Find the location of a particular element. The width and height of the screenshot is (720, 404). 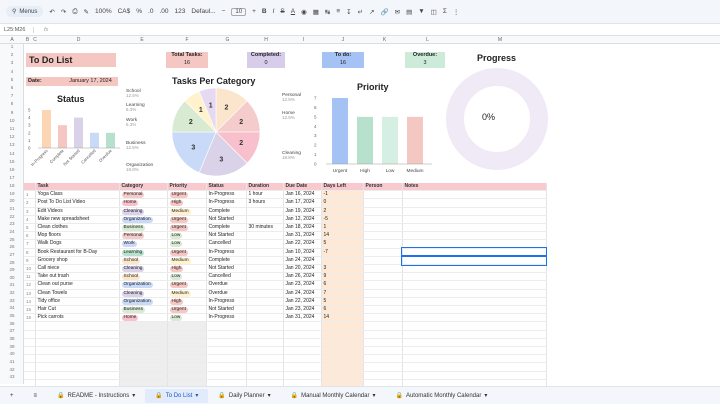

cell-days-left: 1 is located at coordinates (342, 228).